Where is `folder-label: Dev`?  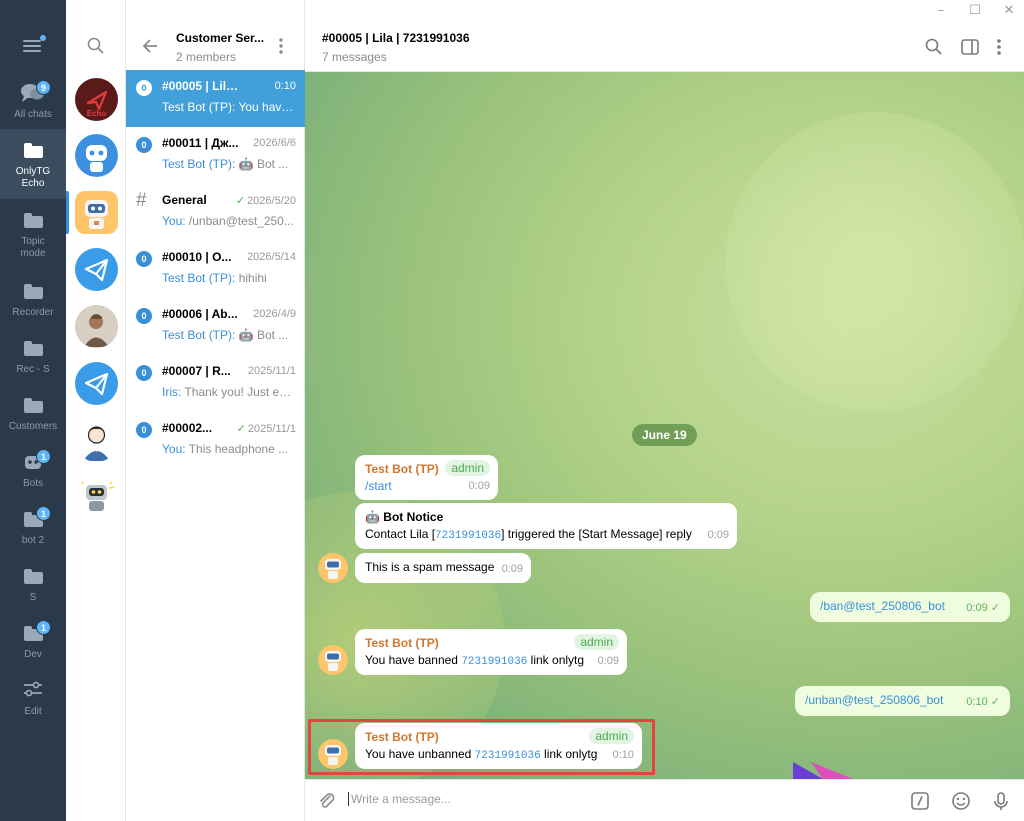 folder-label: Dev is located at coordinates (33, 654).